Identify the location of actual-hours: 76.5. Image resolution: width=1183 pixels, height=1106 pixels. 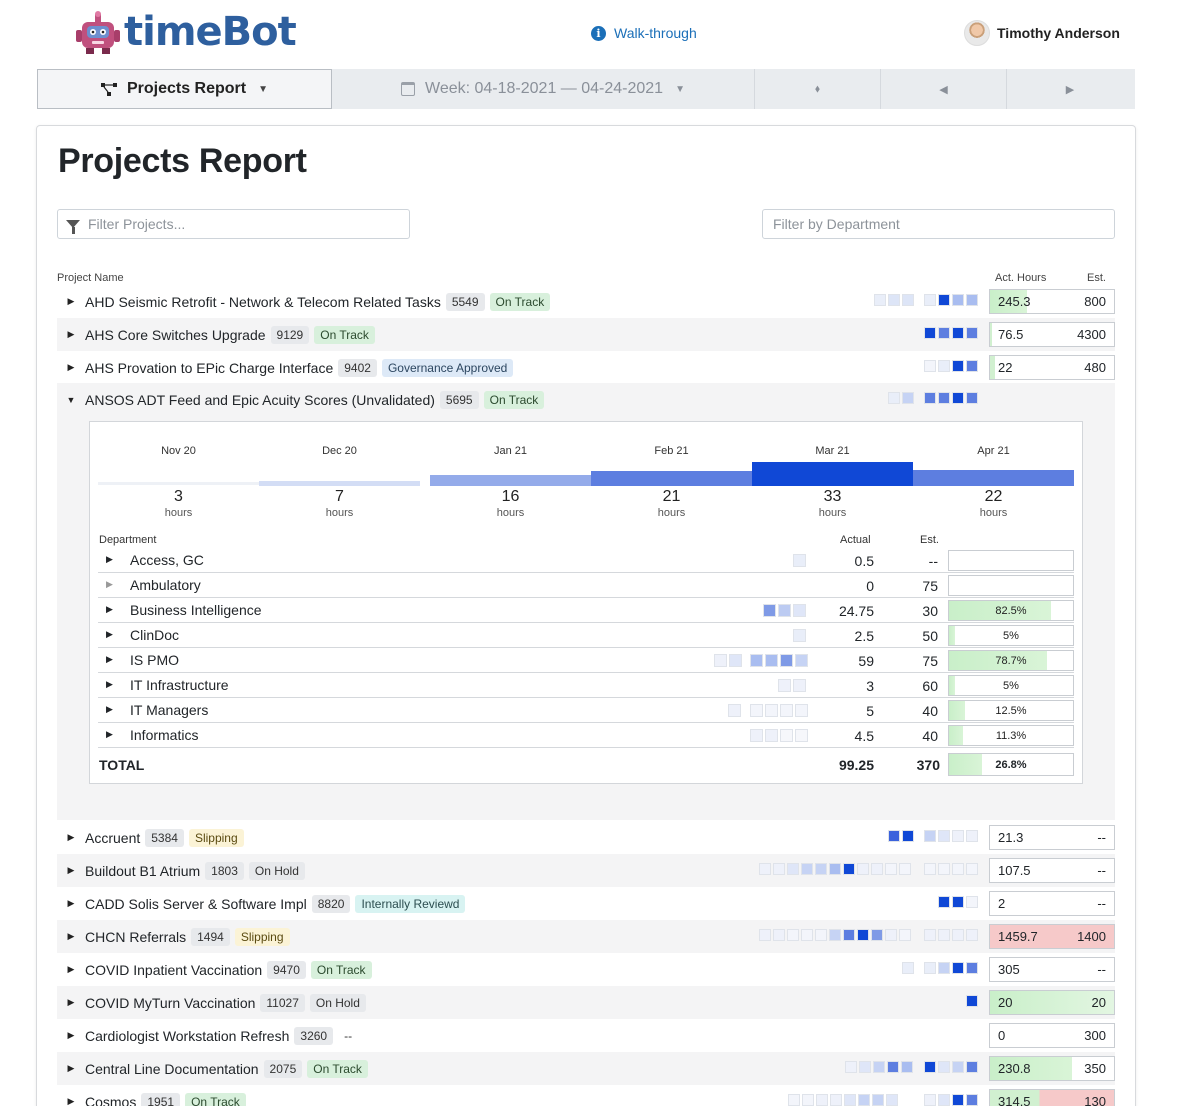
(1011, 334).